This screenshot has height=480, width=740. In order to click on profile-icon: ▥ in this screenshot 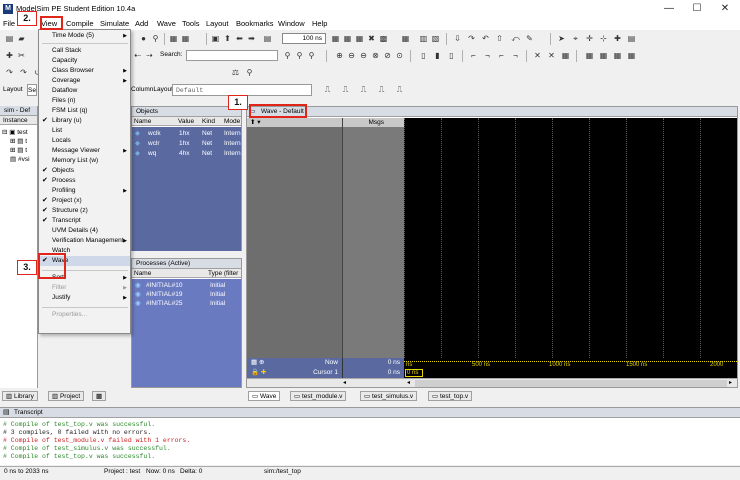, I will do `click(423, 38)`.